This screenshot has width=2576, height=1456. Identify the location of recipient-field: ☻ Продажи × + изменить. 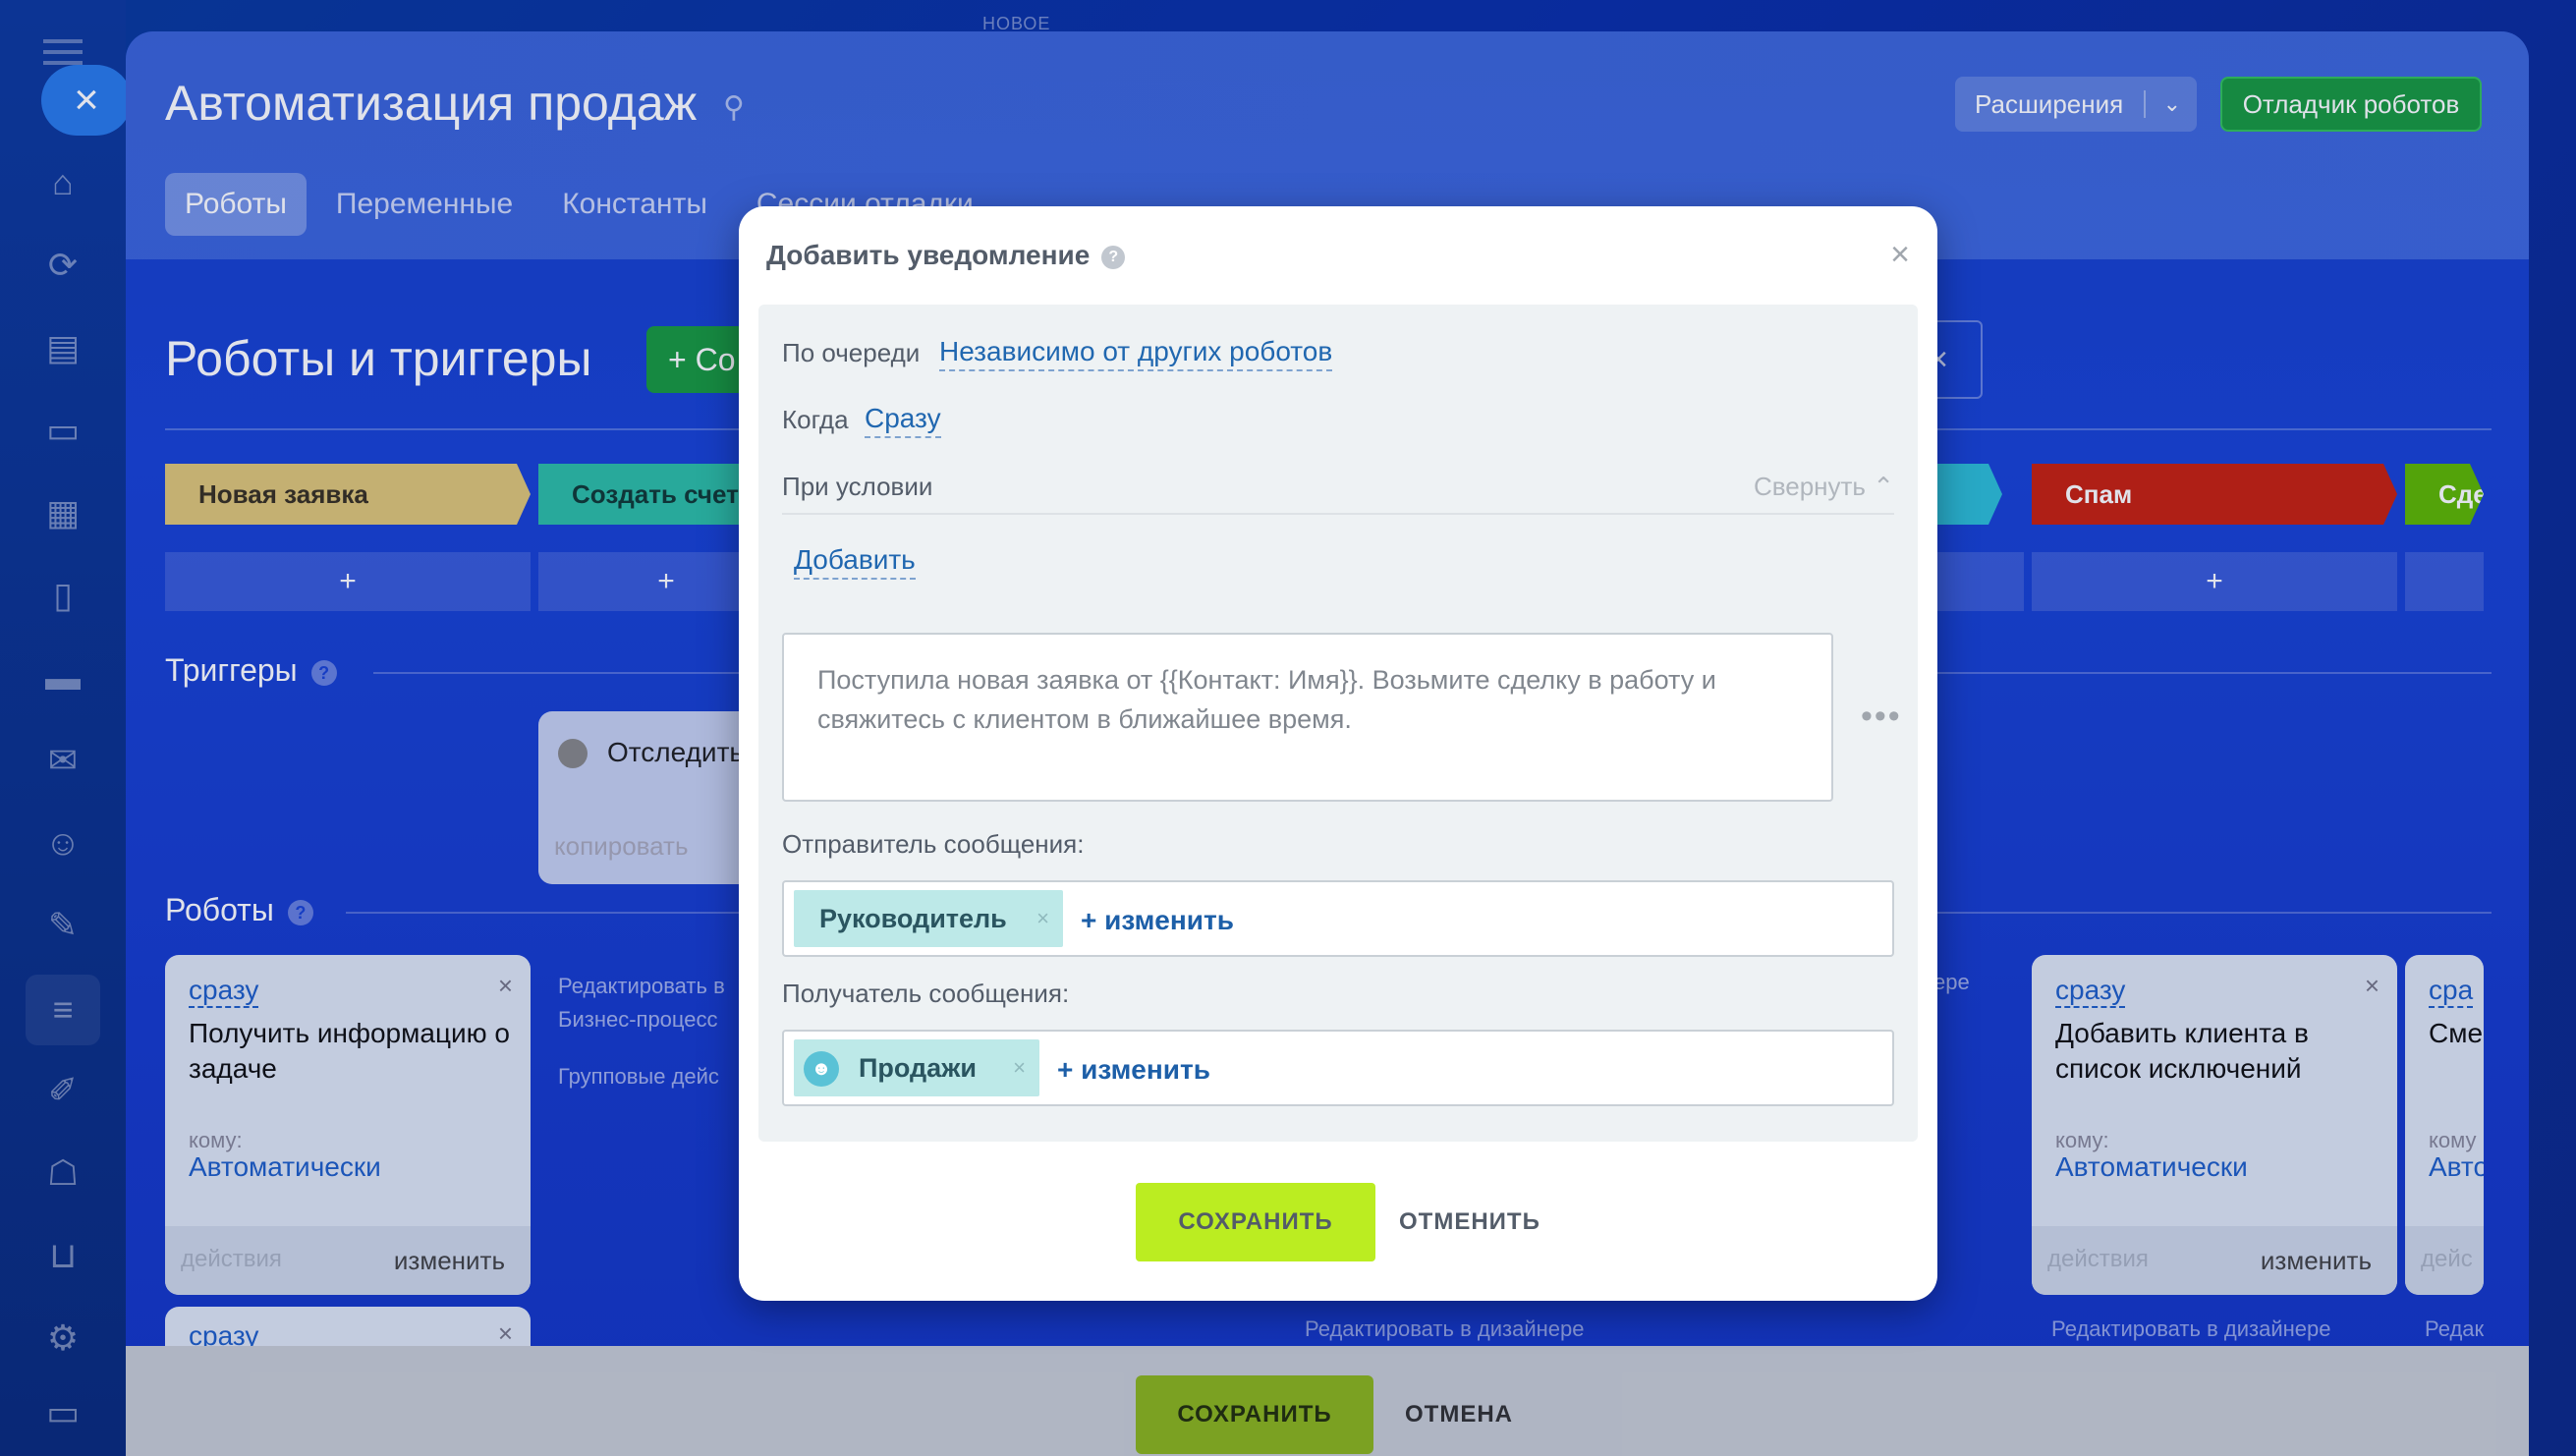
(1338, 1068).